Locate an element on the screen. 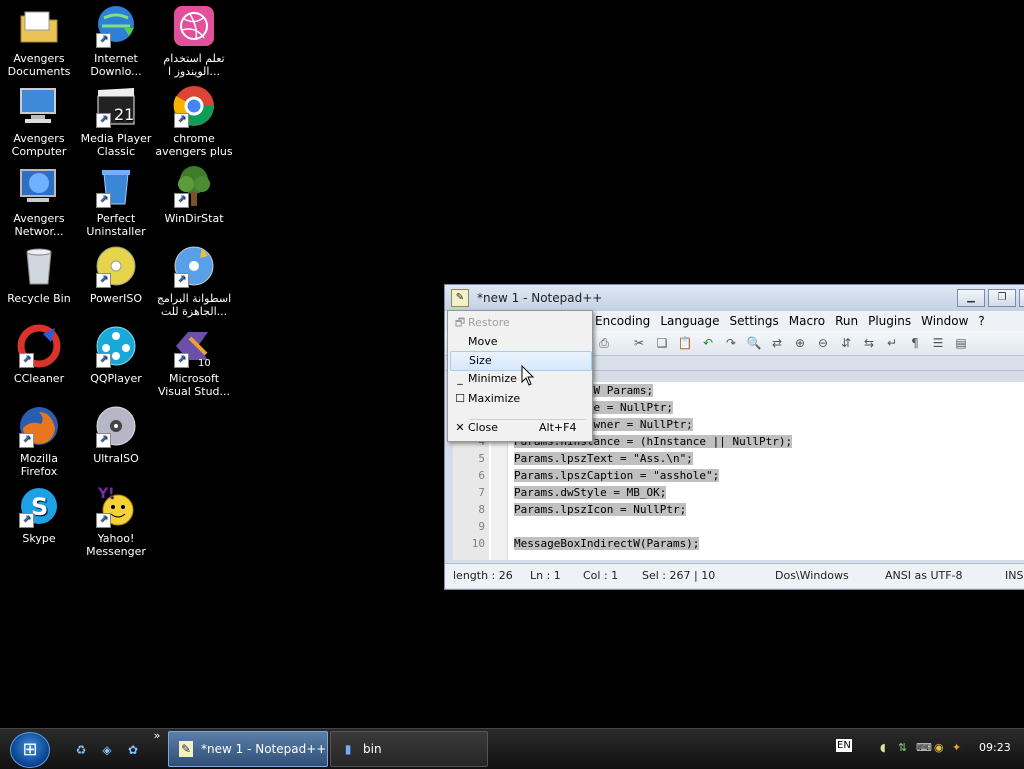 The height and width of the screenshot is (769, 1024). tree-icon: ↗ is located at coordinates (194, 186).